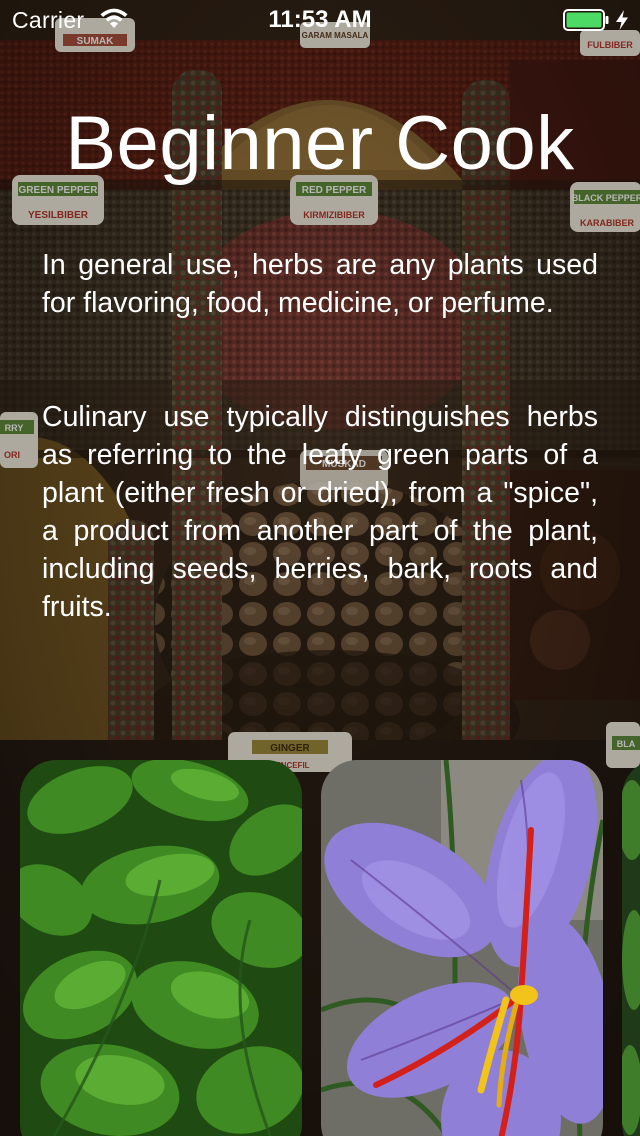  I want to click on third-herb-image-card, so click(631, 948).